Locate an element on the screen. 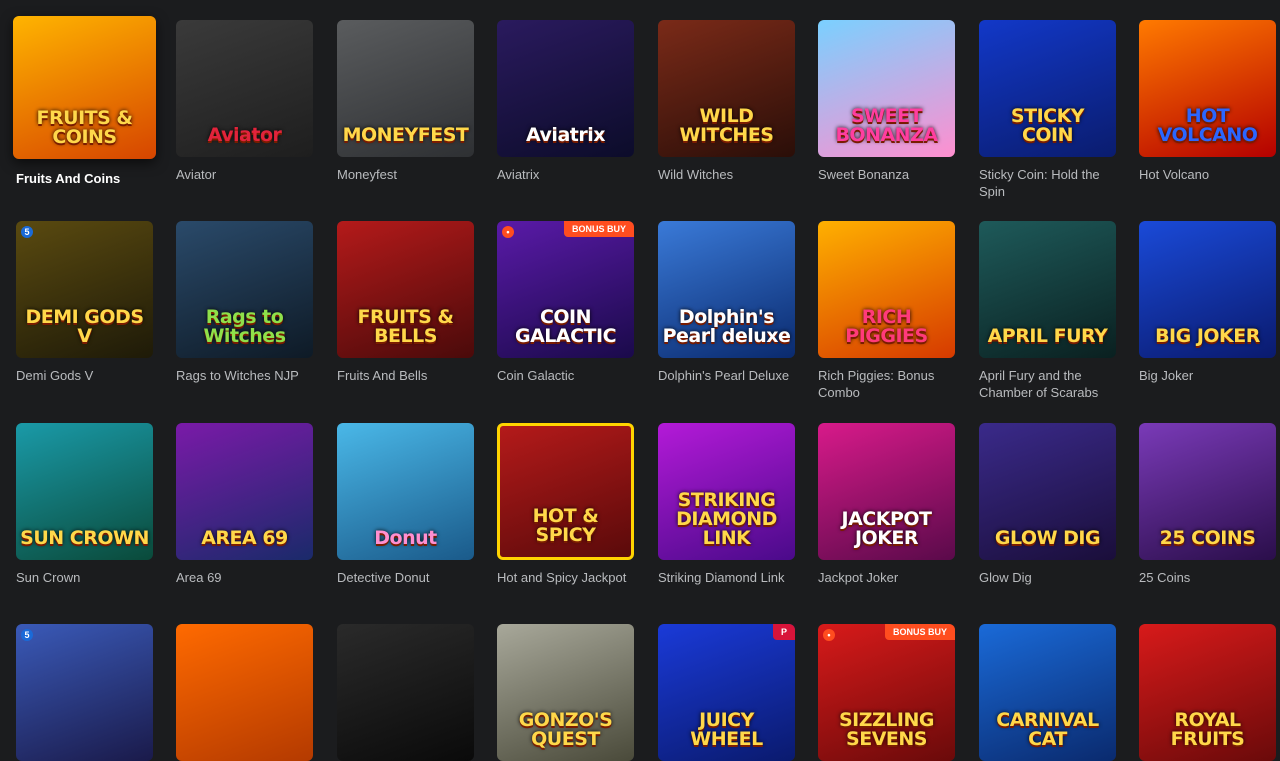 Image resolution: width=1280 pixels, height=761 pixels. game-thumbnail: JACKPOT JOKER is located at coordinates (886, 491).